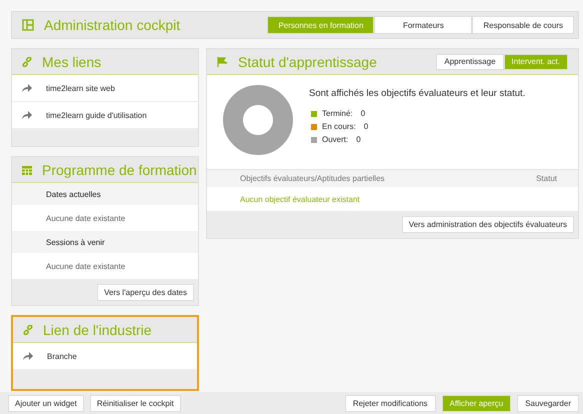 Image resolution: width=583 pixels, height=414 pixels. I want to click on footer-button: Rejeter modifications, so click(390, 403).